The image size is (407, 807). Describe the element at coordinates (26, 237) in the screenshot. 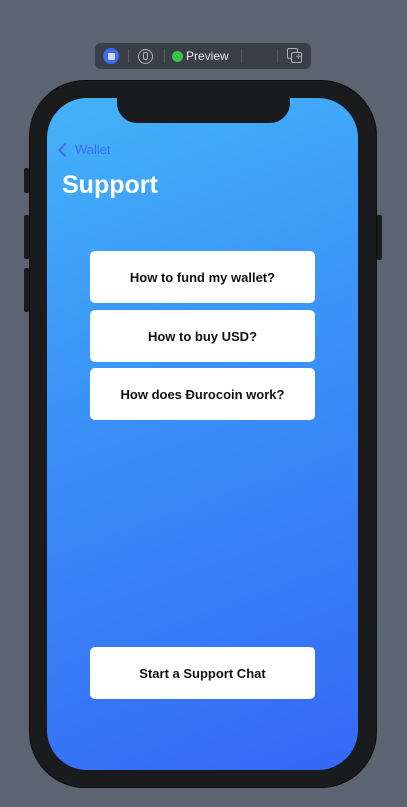

I see `volume-up-button` at that location.